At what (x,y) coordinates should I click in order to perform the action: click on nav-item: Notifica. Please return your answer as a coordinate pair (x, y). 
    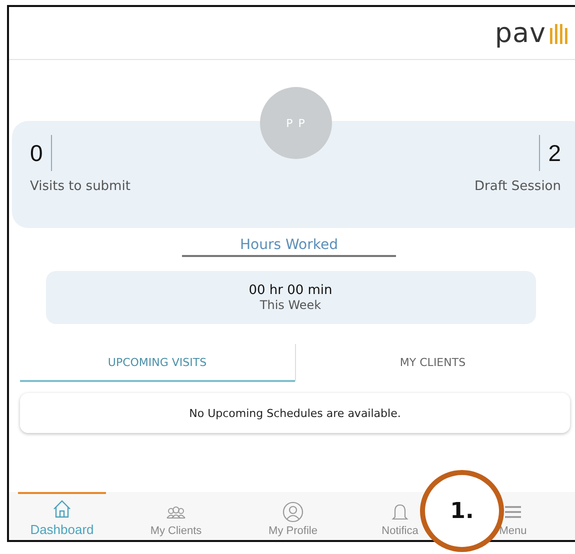
    Looking at the image, I should click on (400, 516).